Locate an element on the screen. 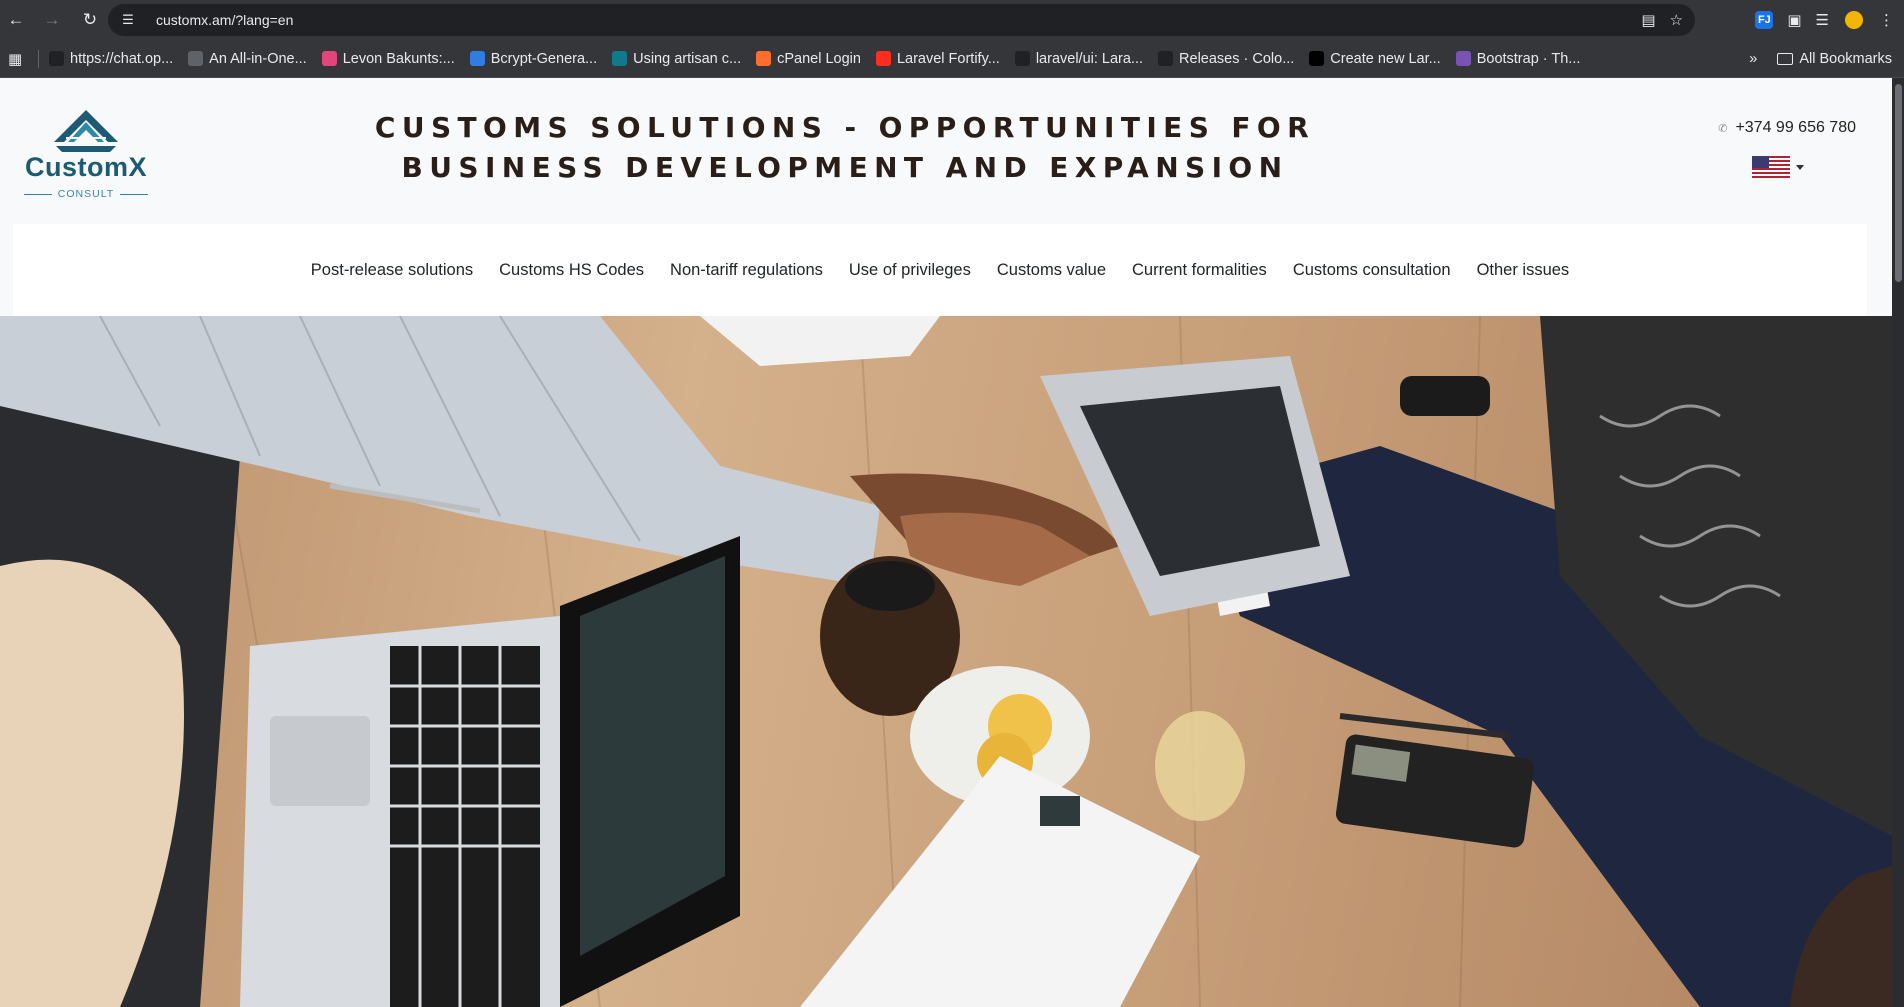  logo-peaks-icon is located at coordinates (86, 131).